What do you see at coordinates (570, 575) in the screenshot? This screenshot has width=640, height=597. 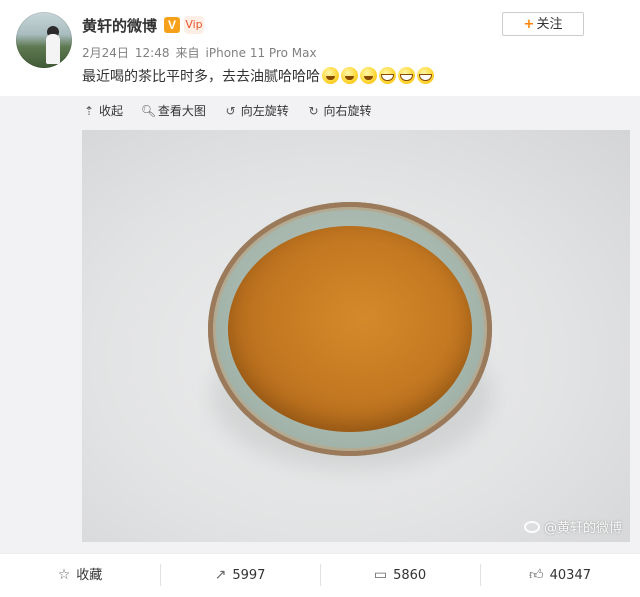 I see `like-count: 40347` at bounding box center [570, 575].